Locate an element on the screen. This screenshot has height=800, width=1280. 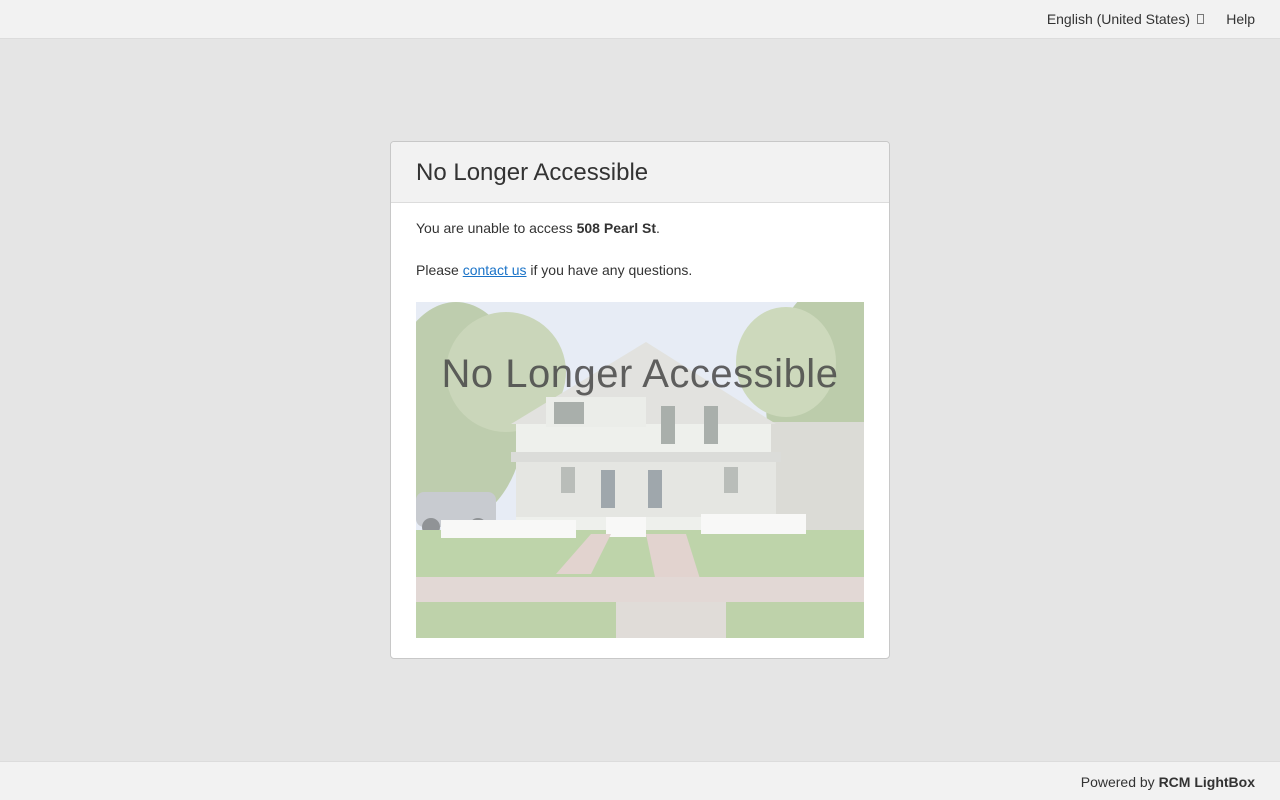
card-header: No Longer Accessible is located at coordinates (640, 172).